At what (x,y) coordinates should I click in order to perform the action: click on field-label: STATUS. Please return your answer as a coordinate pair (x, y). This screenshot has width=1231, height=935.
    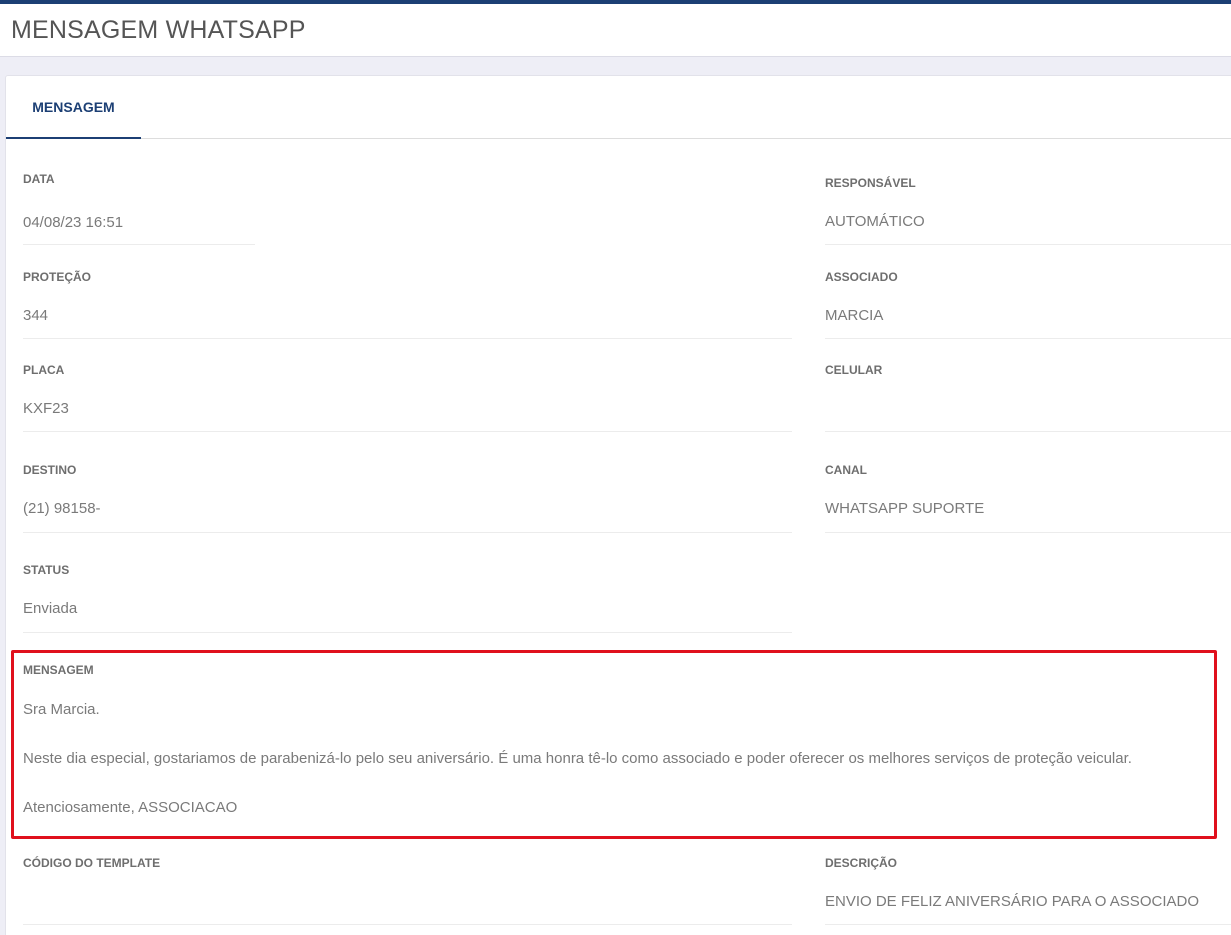
    Looking at the image, I should click on (46, 570).